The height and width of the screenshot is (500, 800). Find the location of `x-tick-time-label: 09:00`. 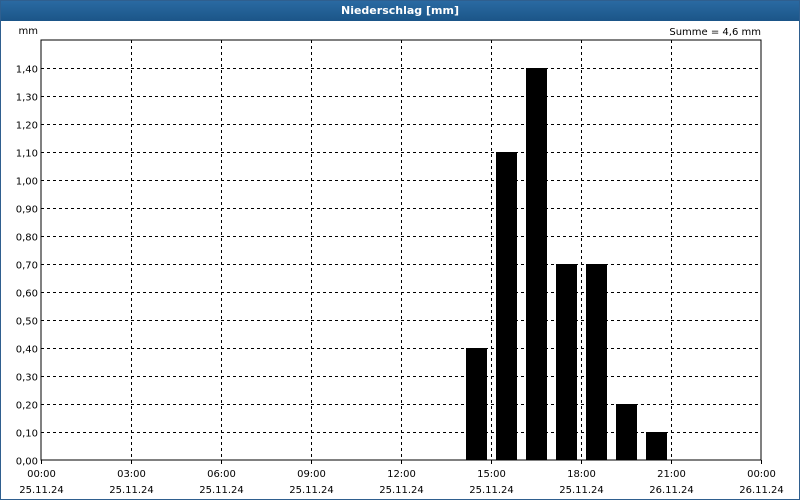

x-tick-time-label: 09:00 is located at coordinates (311, 474).